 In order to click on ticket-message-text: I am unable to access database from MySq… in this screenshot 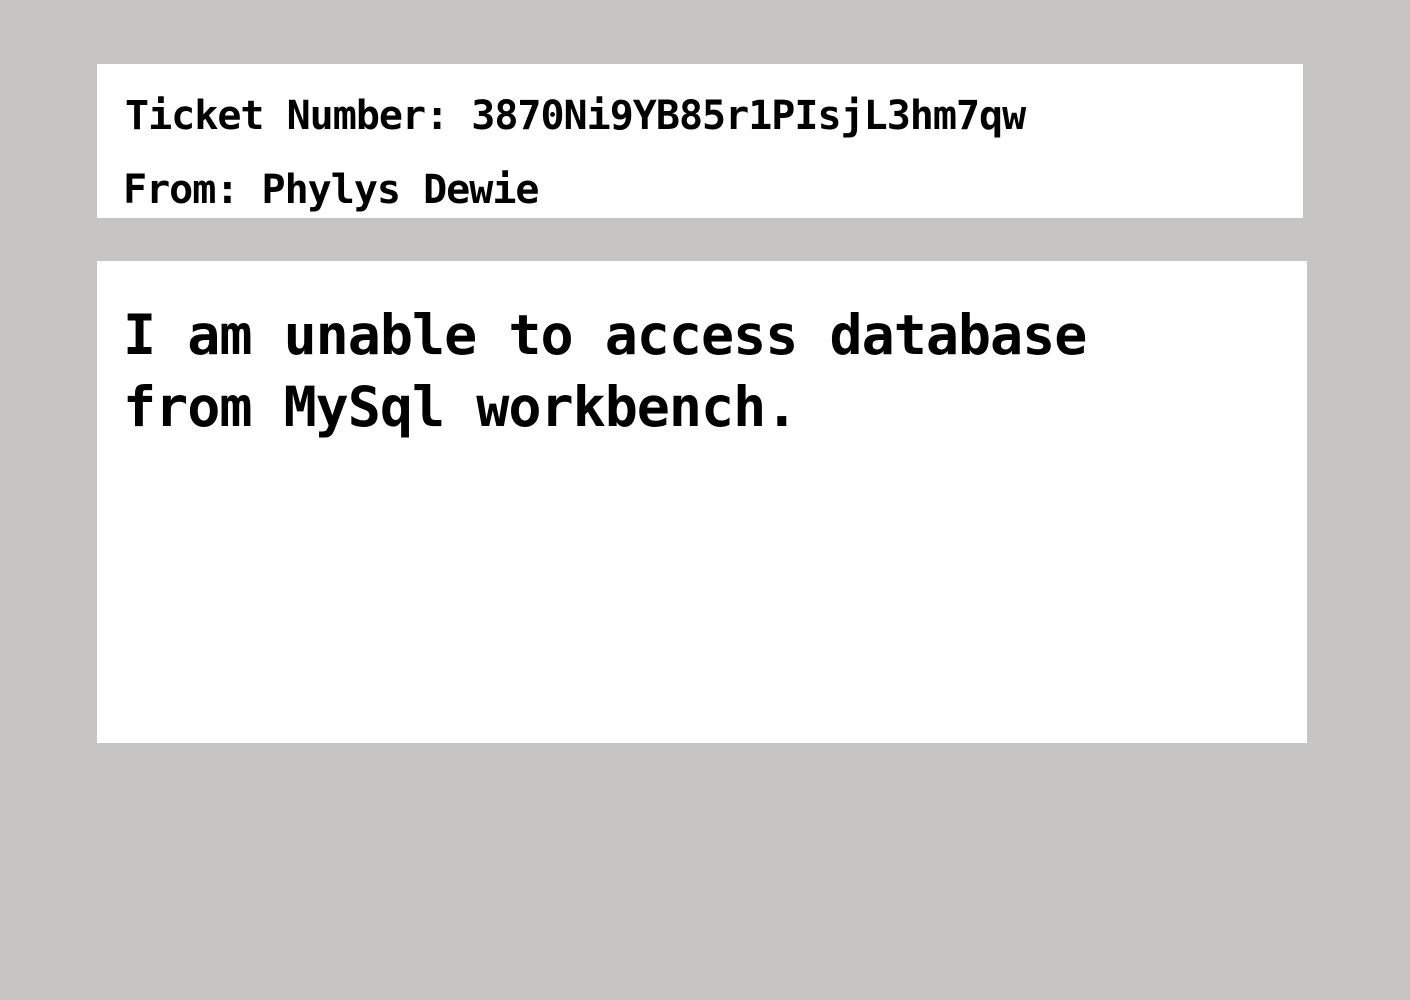, I will do `click(605, 371)`.